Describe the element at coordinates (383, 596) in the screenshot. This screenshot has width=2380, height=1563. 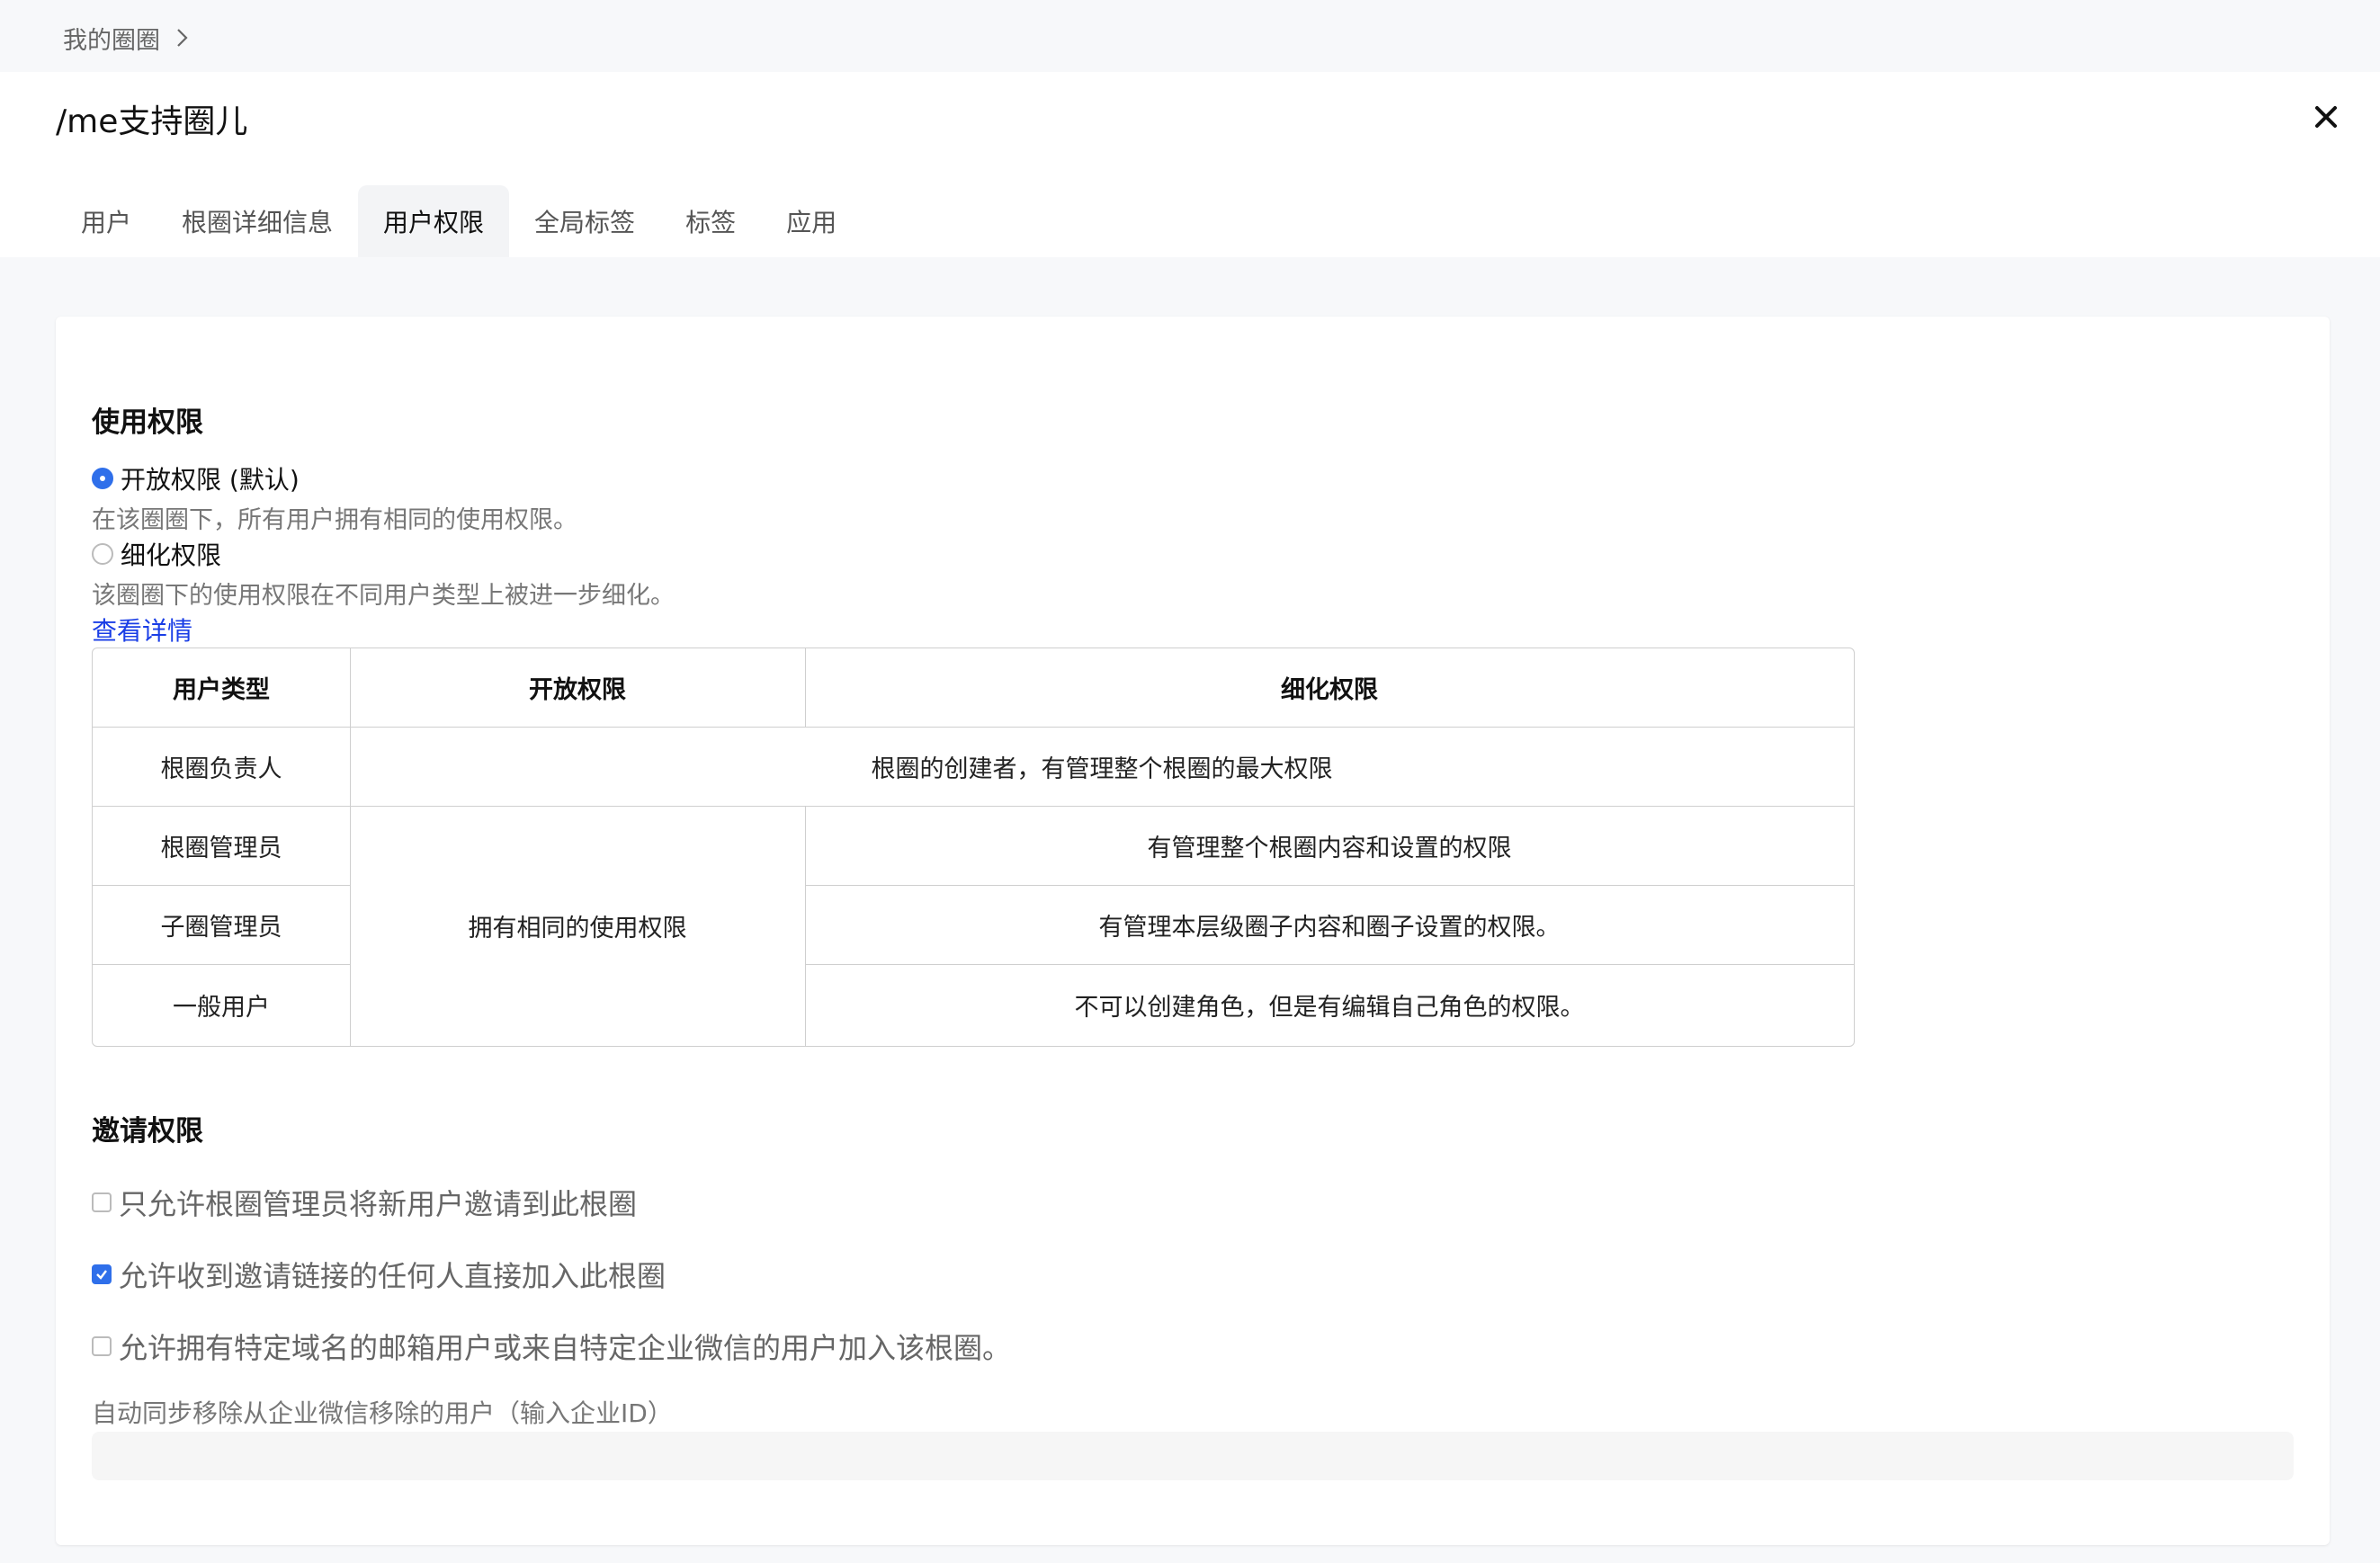
I see `option-description: 该圈圈下的使用权限在不同用户类型上被进一步细化。` at that location.